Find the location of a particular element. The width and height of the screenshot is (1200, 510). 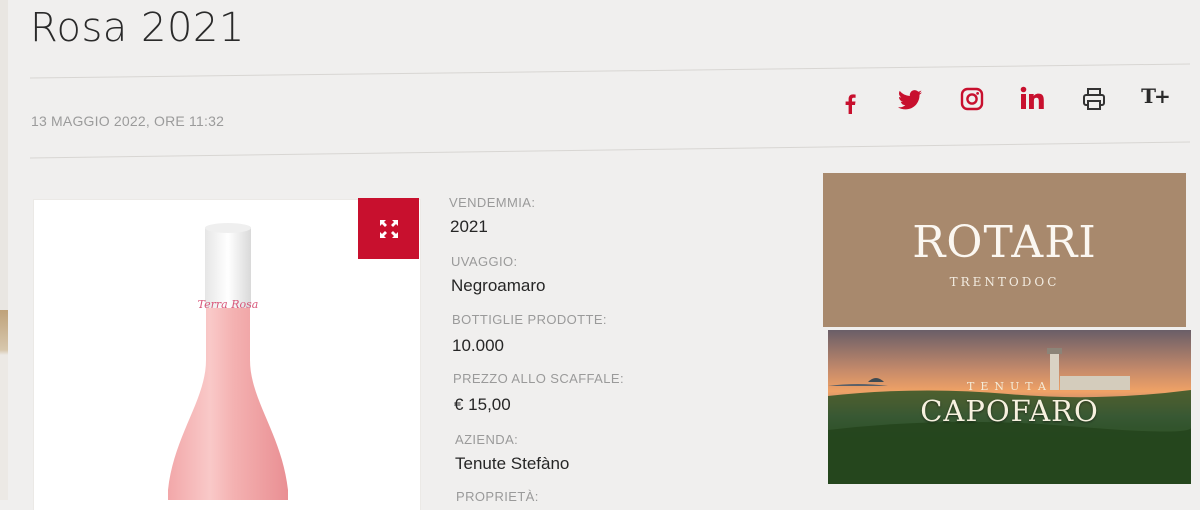

spec-value-grape: Negroamaro is located at coordinates (498, 285).